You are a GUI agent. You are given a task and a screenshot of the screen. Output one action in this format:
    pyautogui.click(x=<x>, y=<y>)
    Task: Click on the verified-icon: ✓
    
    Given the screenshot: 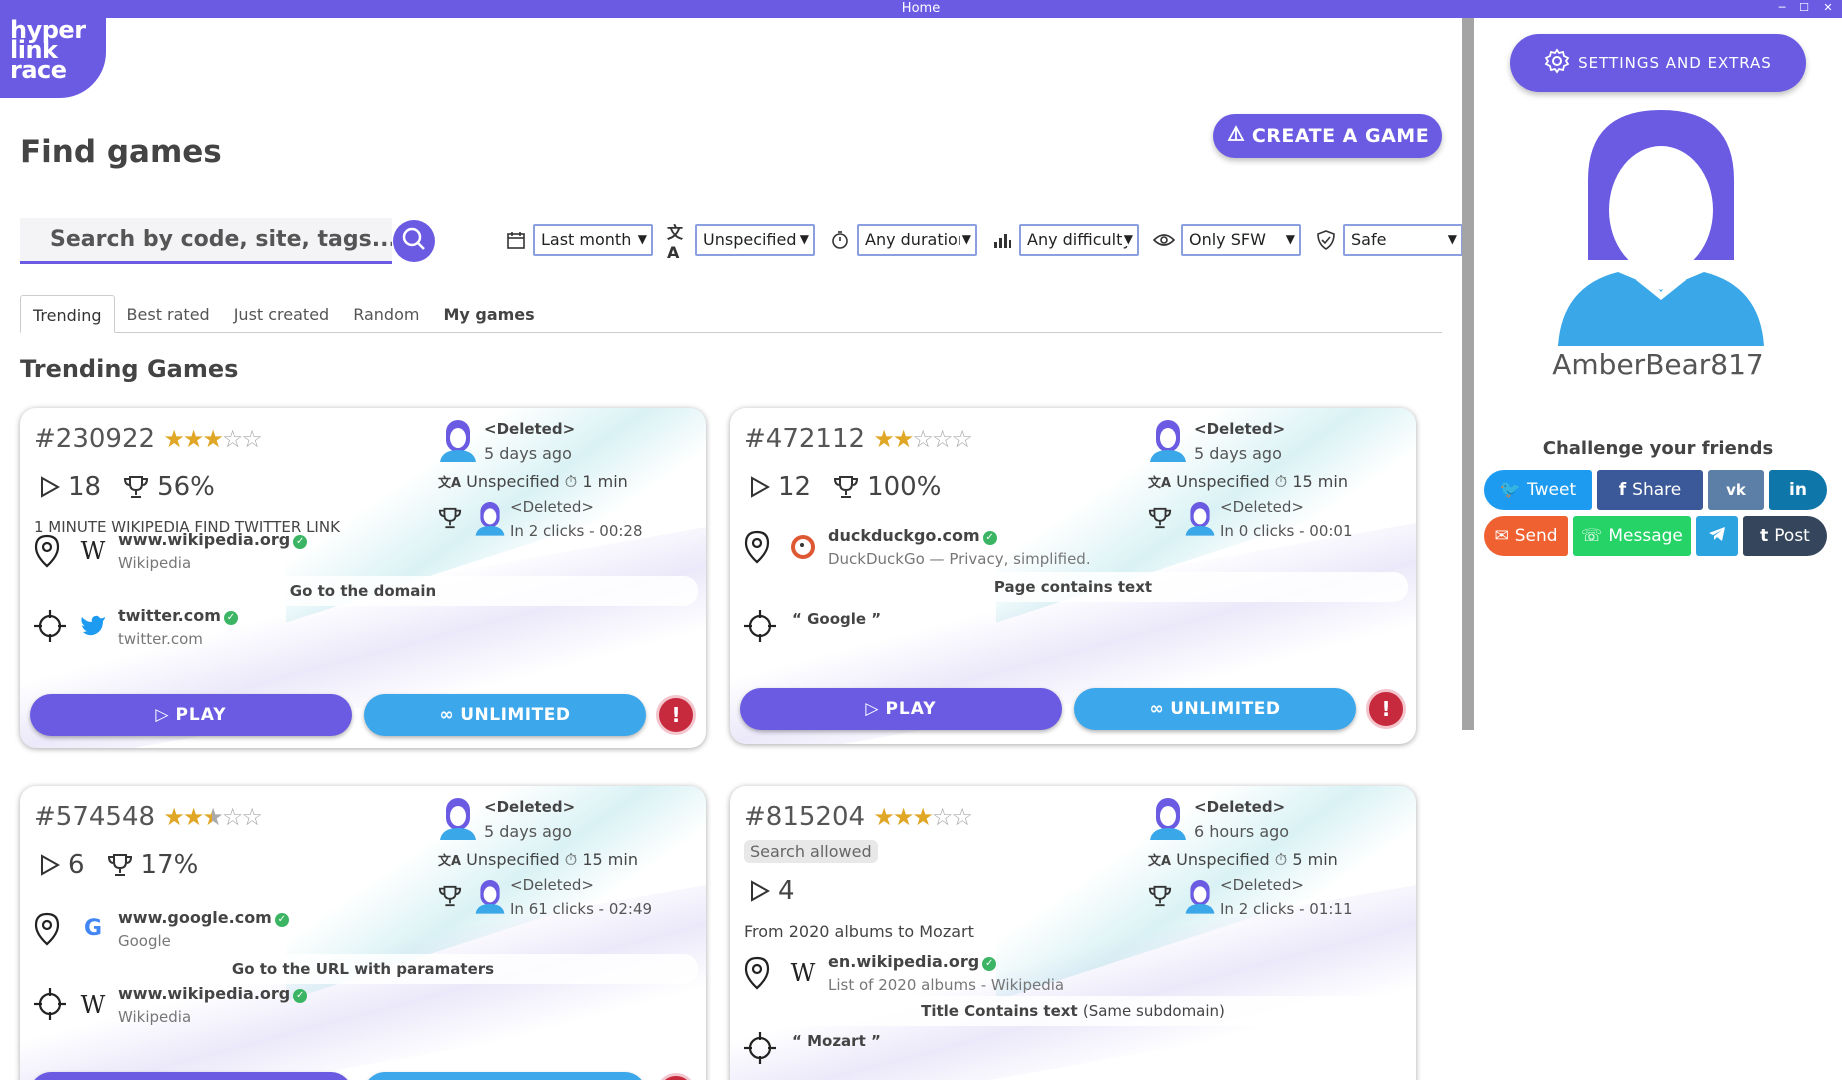 What is the action you would take?
    pyautogui.click(x=300, y=996)
    